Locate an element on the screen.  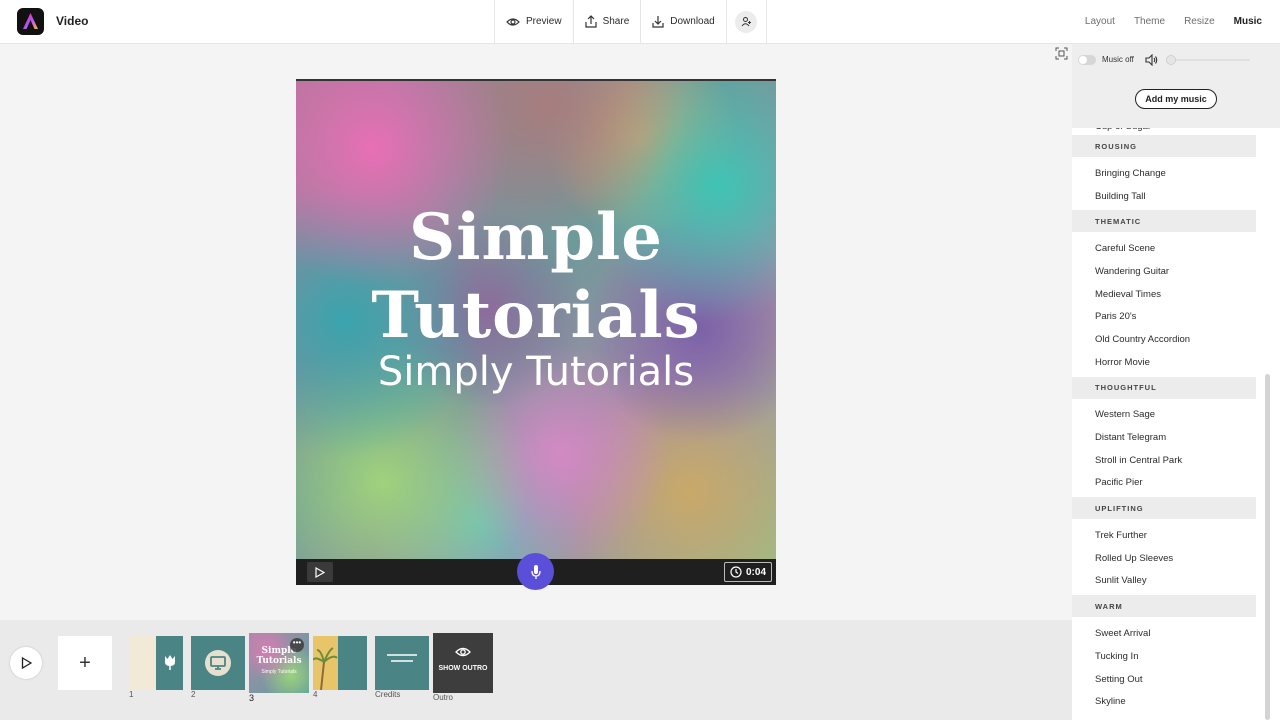
more-options-icon: ••• is located at coordinates (297, 645).